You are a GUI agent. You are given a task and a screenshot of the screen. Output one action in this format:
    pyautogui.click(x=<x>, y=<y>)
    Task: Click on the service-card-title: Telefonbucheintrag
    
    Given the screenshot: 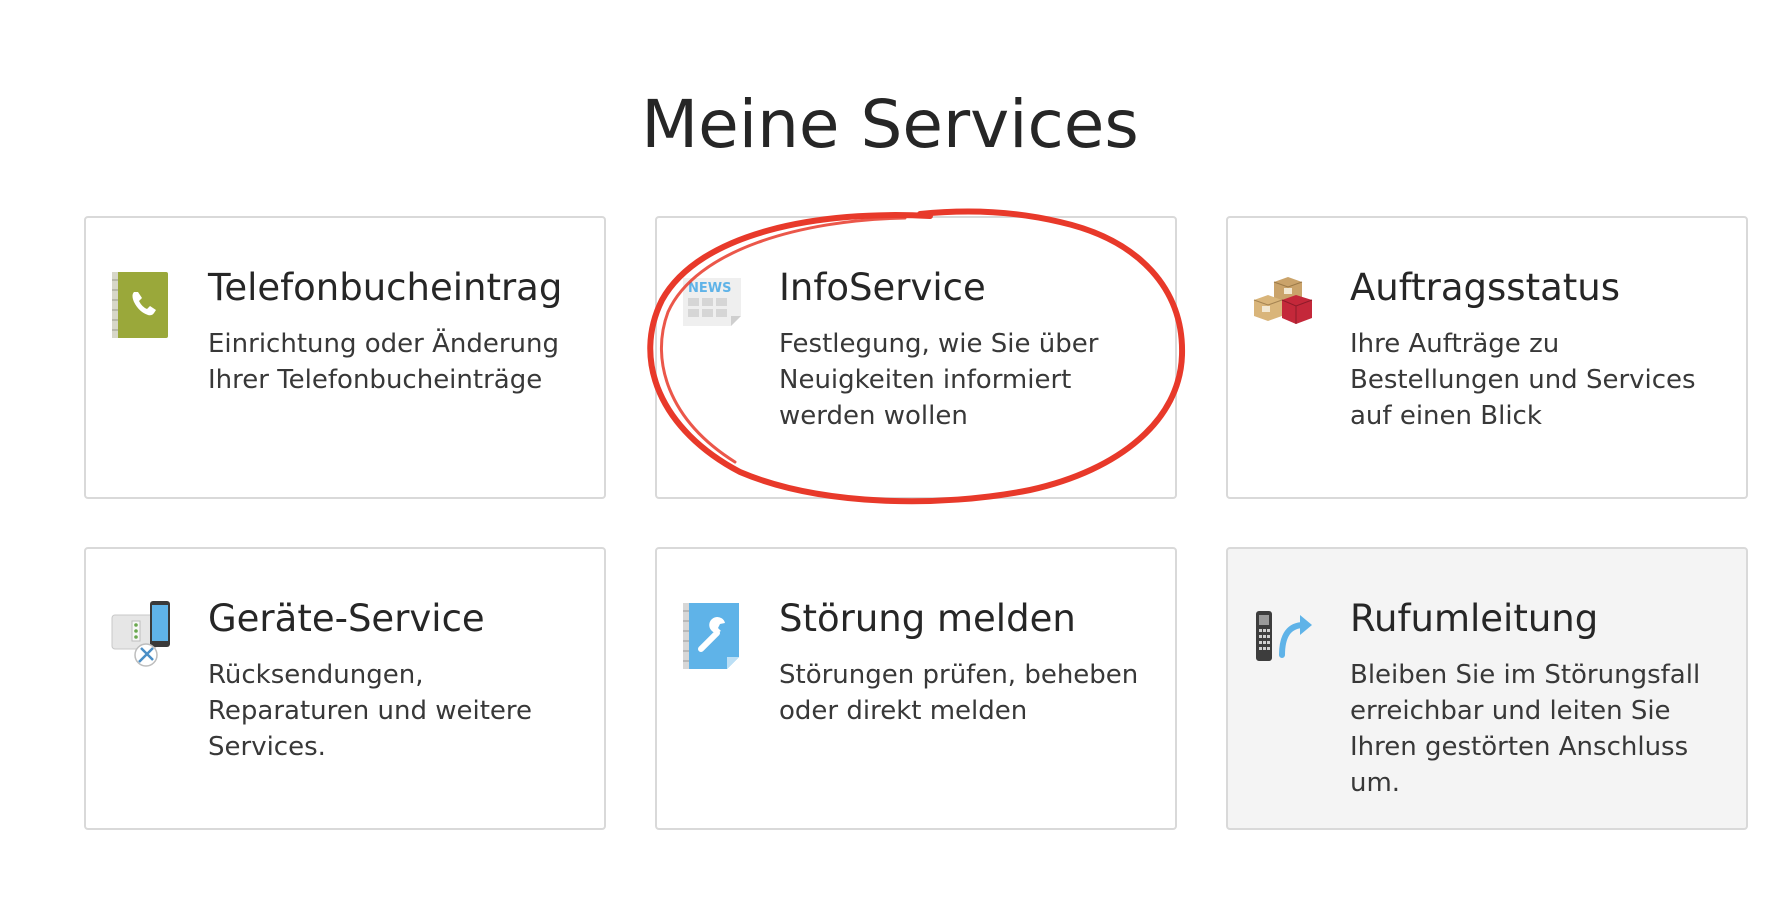 What is the action you would take?
    pyautogui.click(x=385, y=287)
    